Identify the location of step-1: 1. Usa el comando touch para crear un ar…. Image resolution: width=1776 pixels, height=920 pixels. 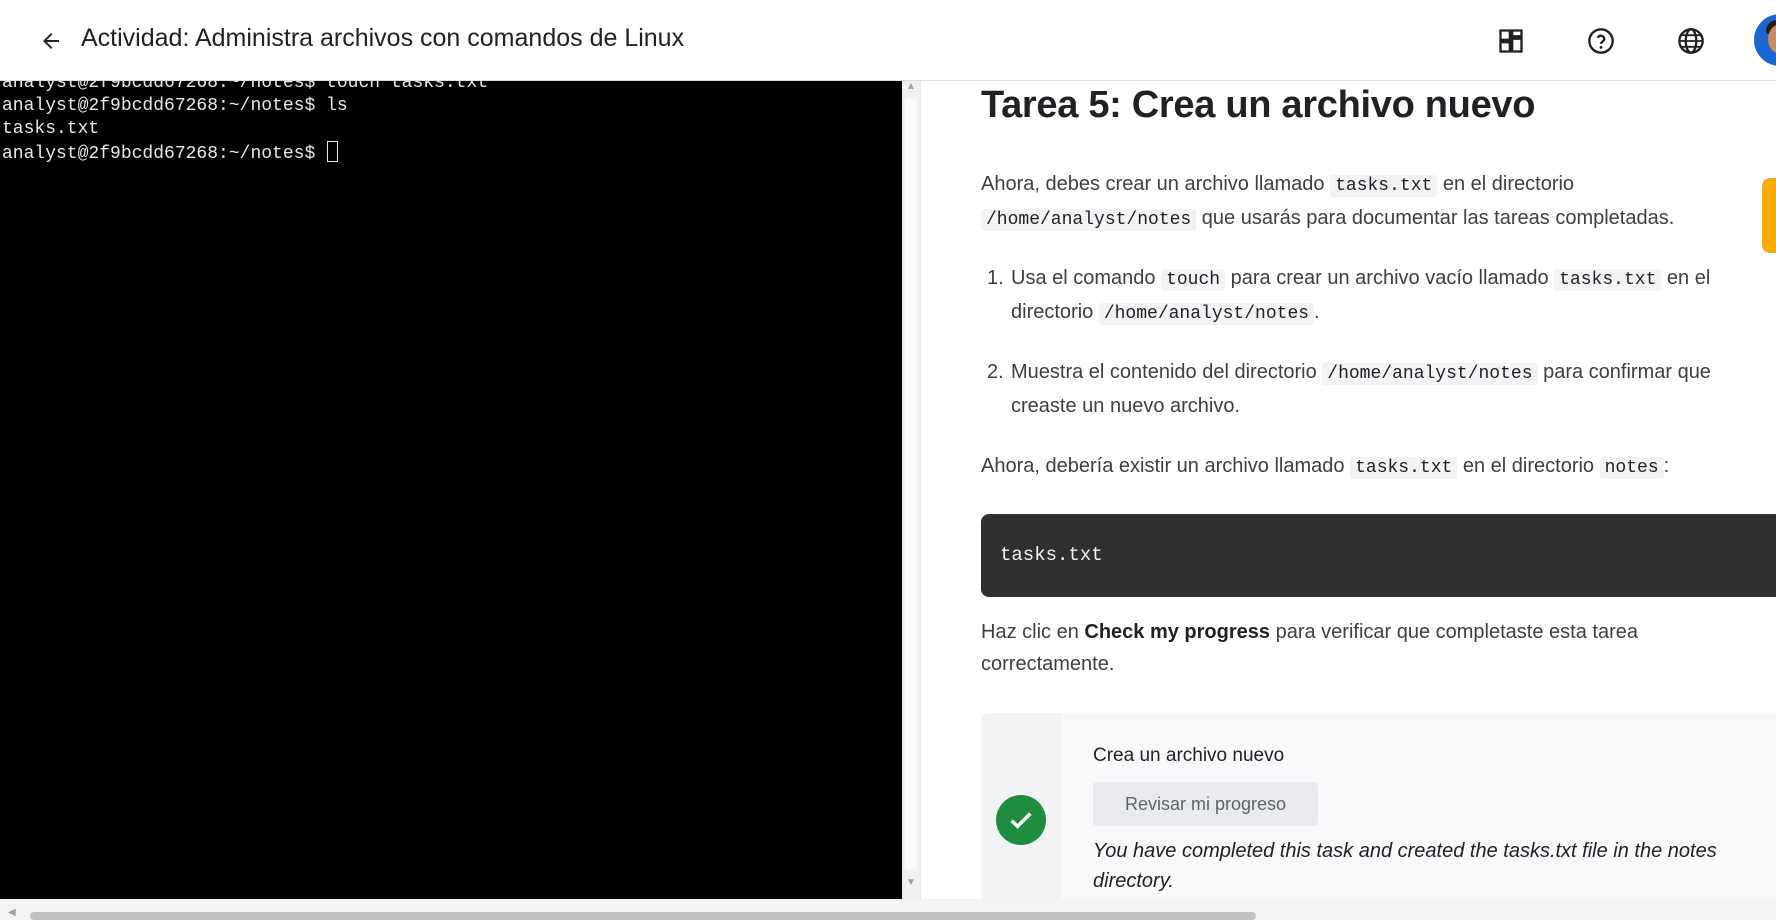
(1371, 296).